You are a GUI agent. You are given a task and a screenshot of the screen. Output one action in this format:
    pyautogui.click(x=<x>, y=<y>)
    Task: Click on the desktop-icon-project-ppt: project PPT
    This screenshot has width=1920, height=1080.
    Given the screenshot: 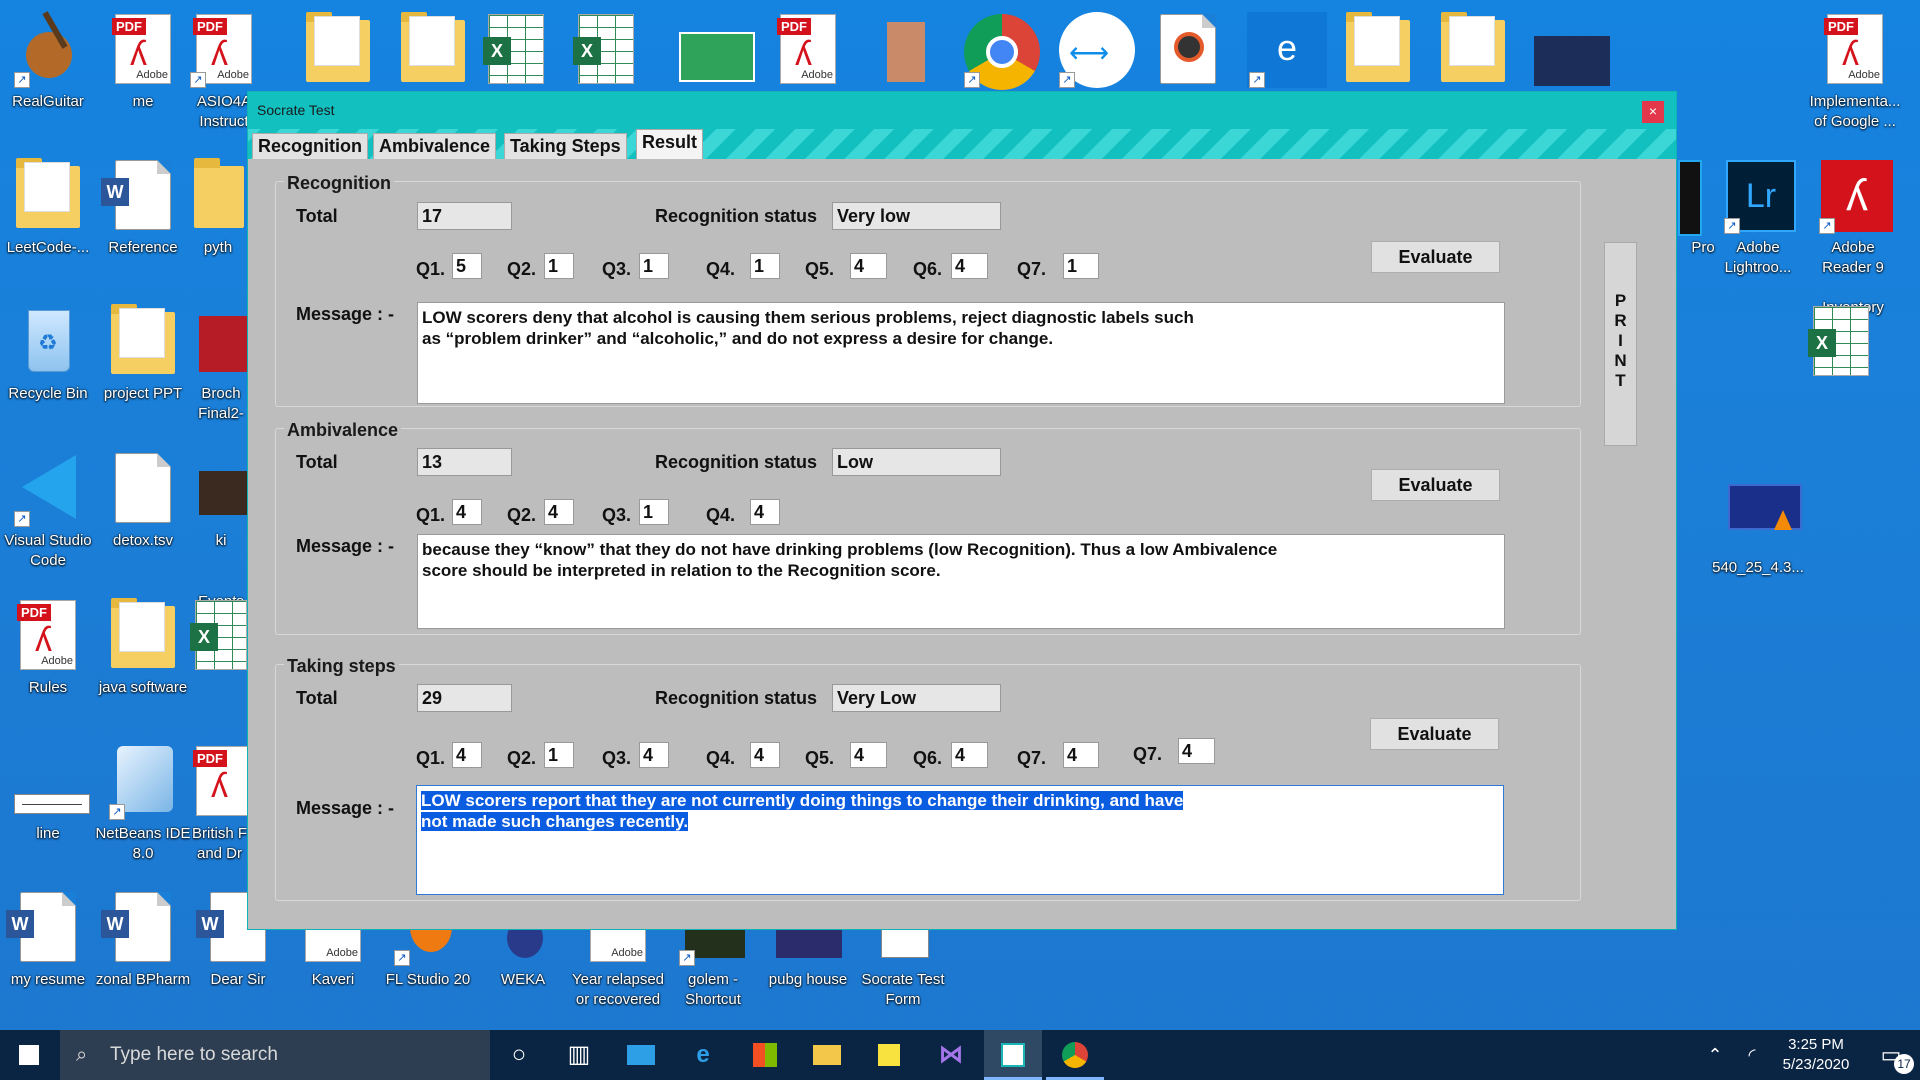 What is the action you would take?
    pyautogui.click(x=143, y=369)
    